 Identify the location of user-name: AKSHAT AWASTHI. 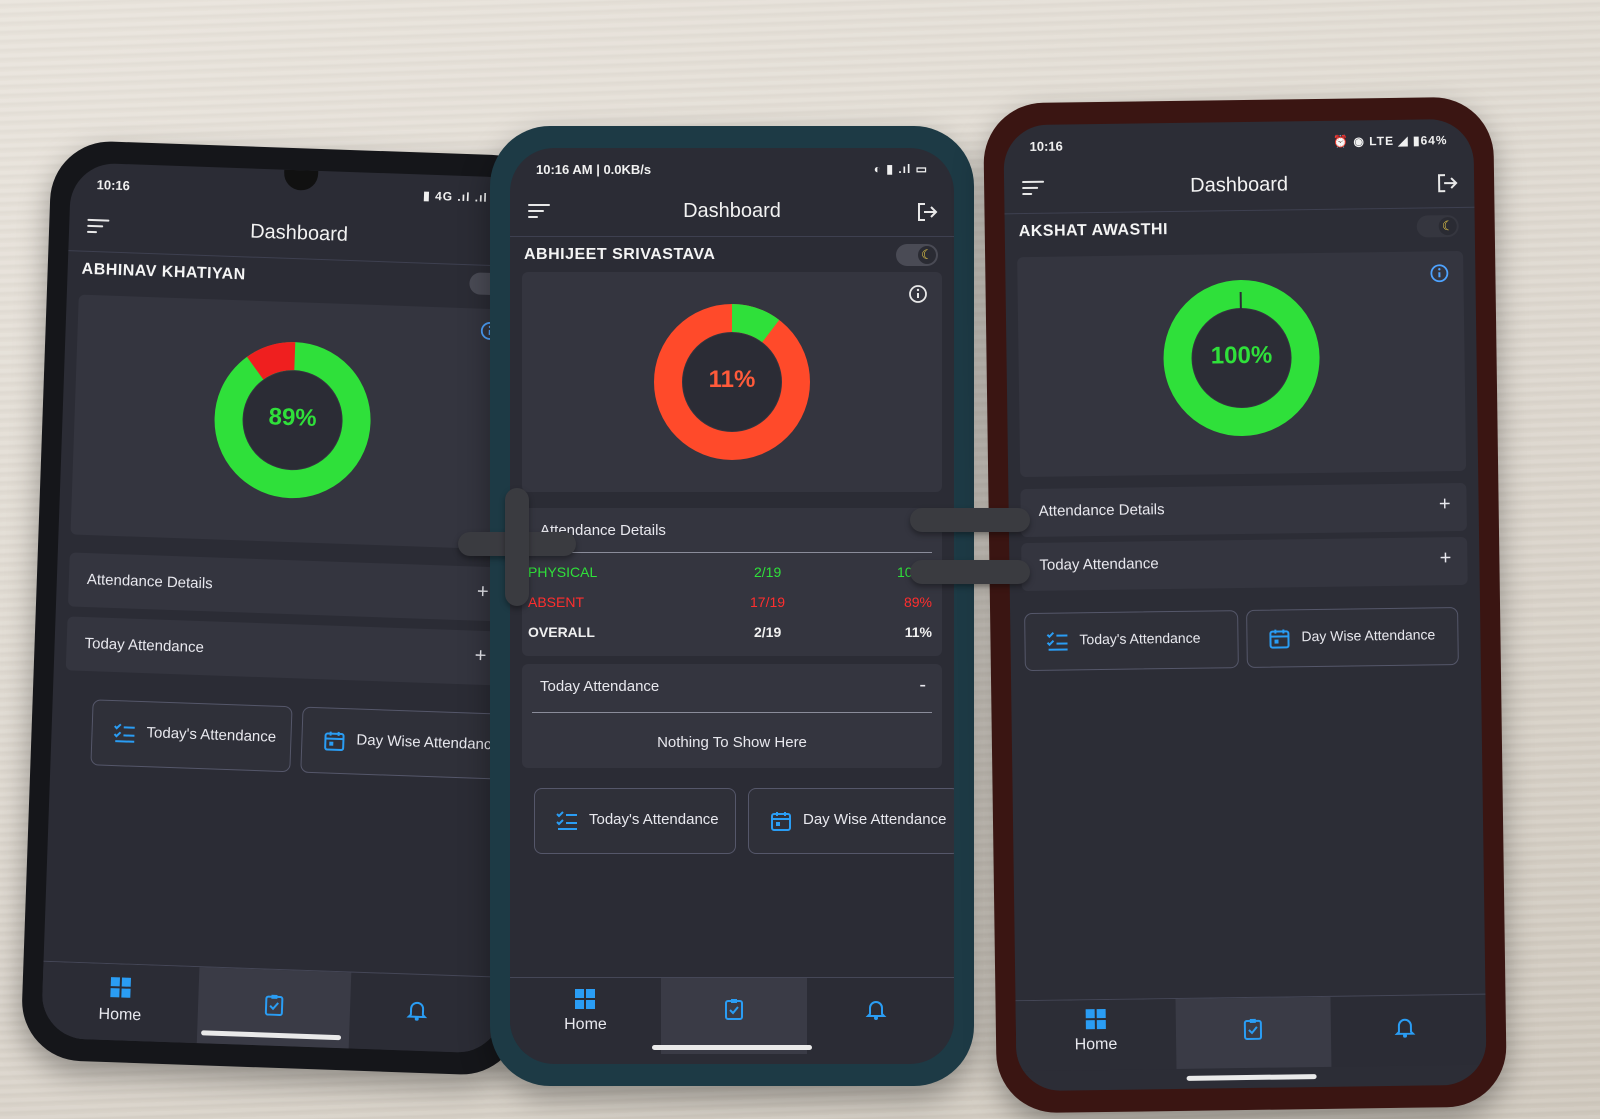
(1093, 231).